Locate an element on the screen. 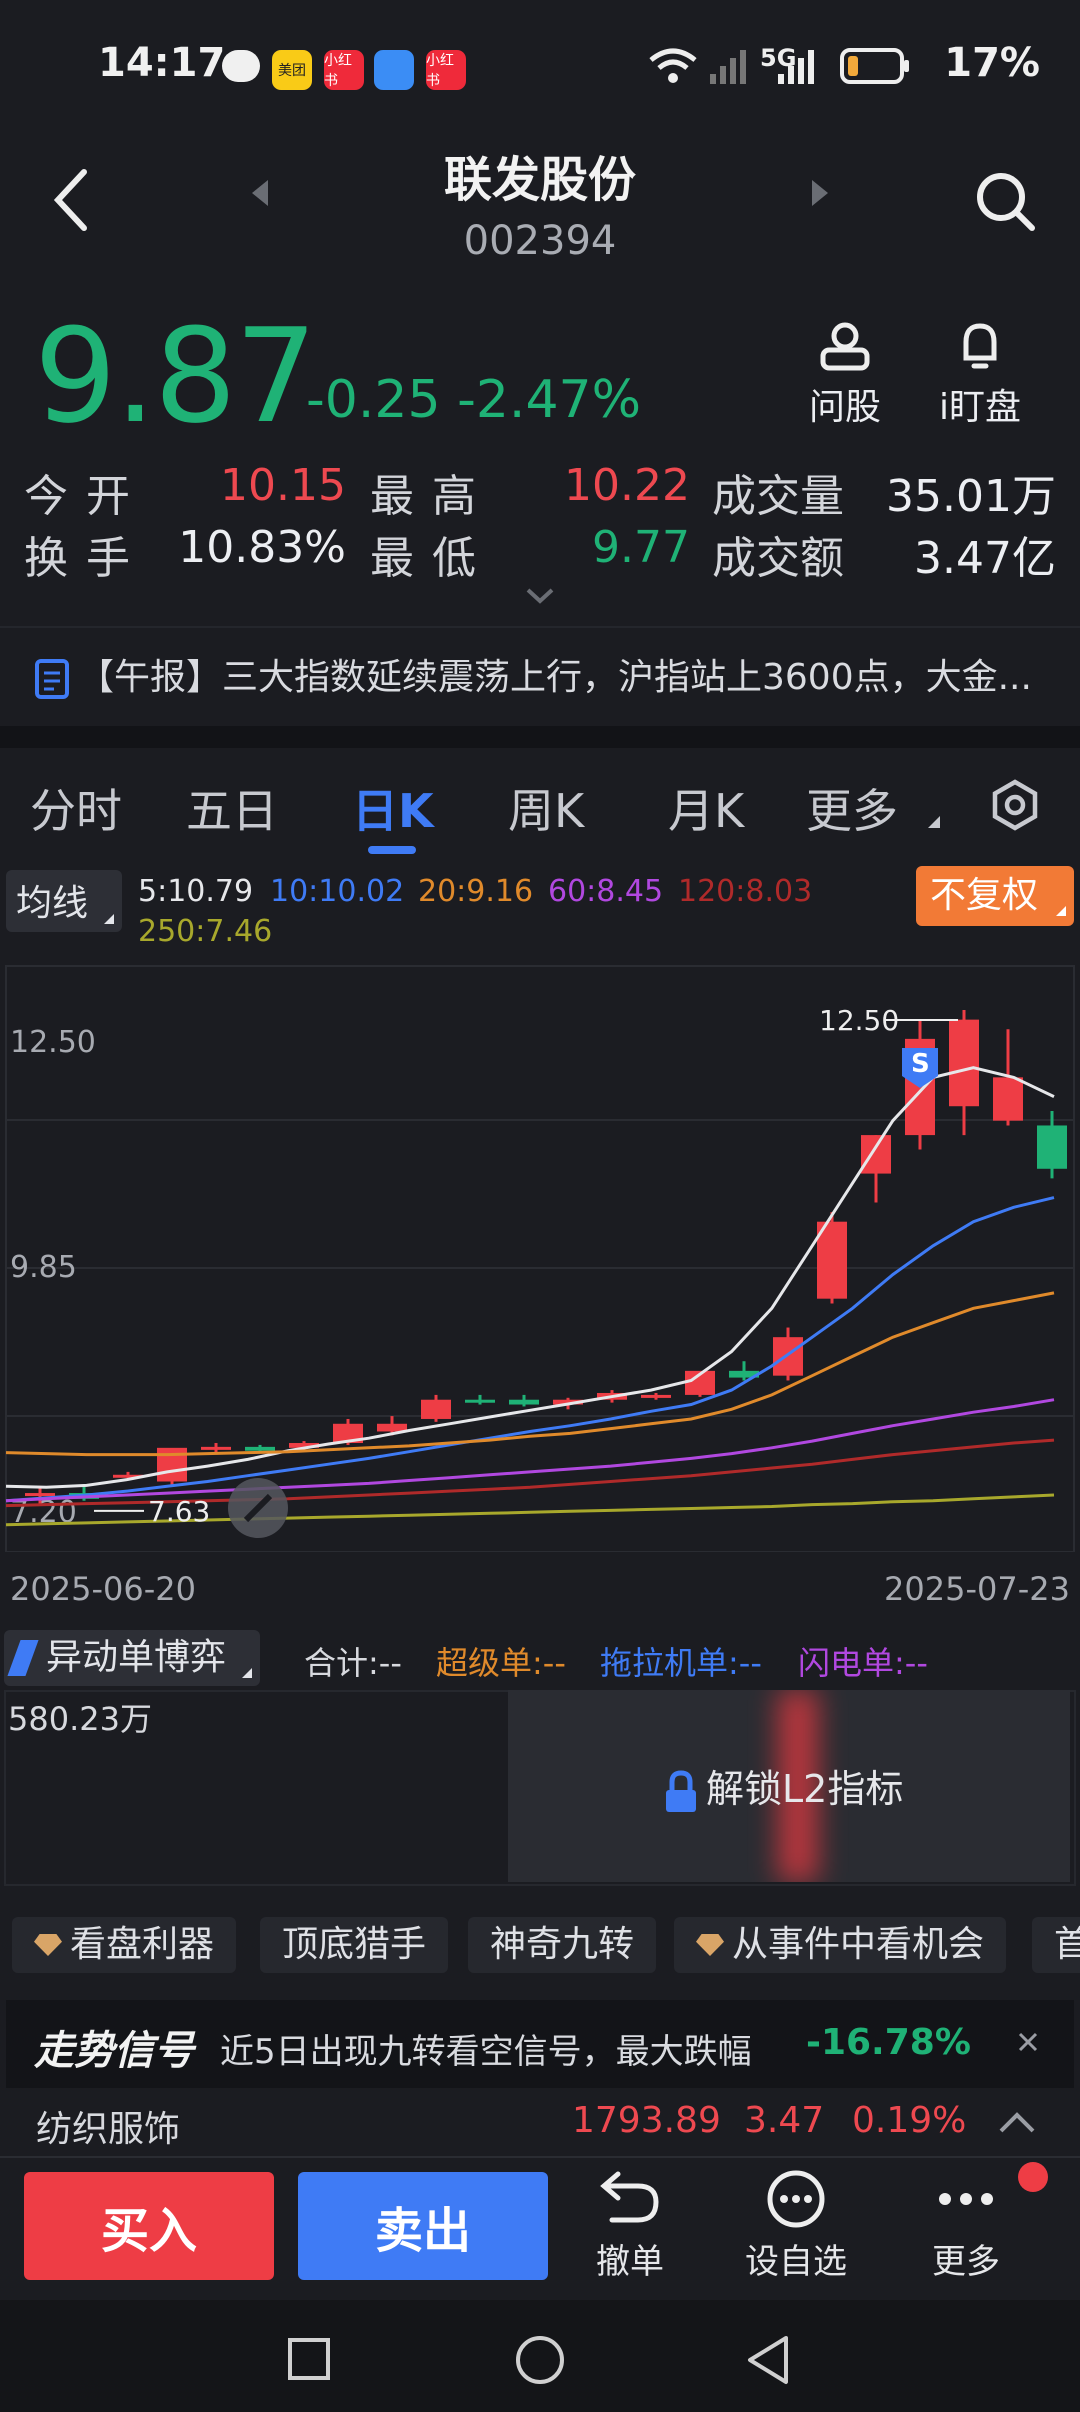 Image resolution: width=1080 pixels, height=2412 pixels. low-label: 7.63 is located at coordinates (179, 1511).